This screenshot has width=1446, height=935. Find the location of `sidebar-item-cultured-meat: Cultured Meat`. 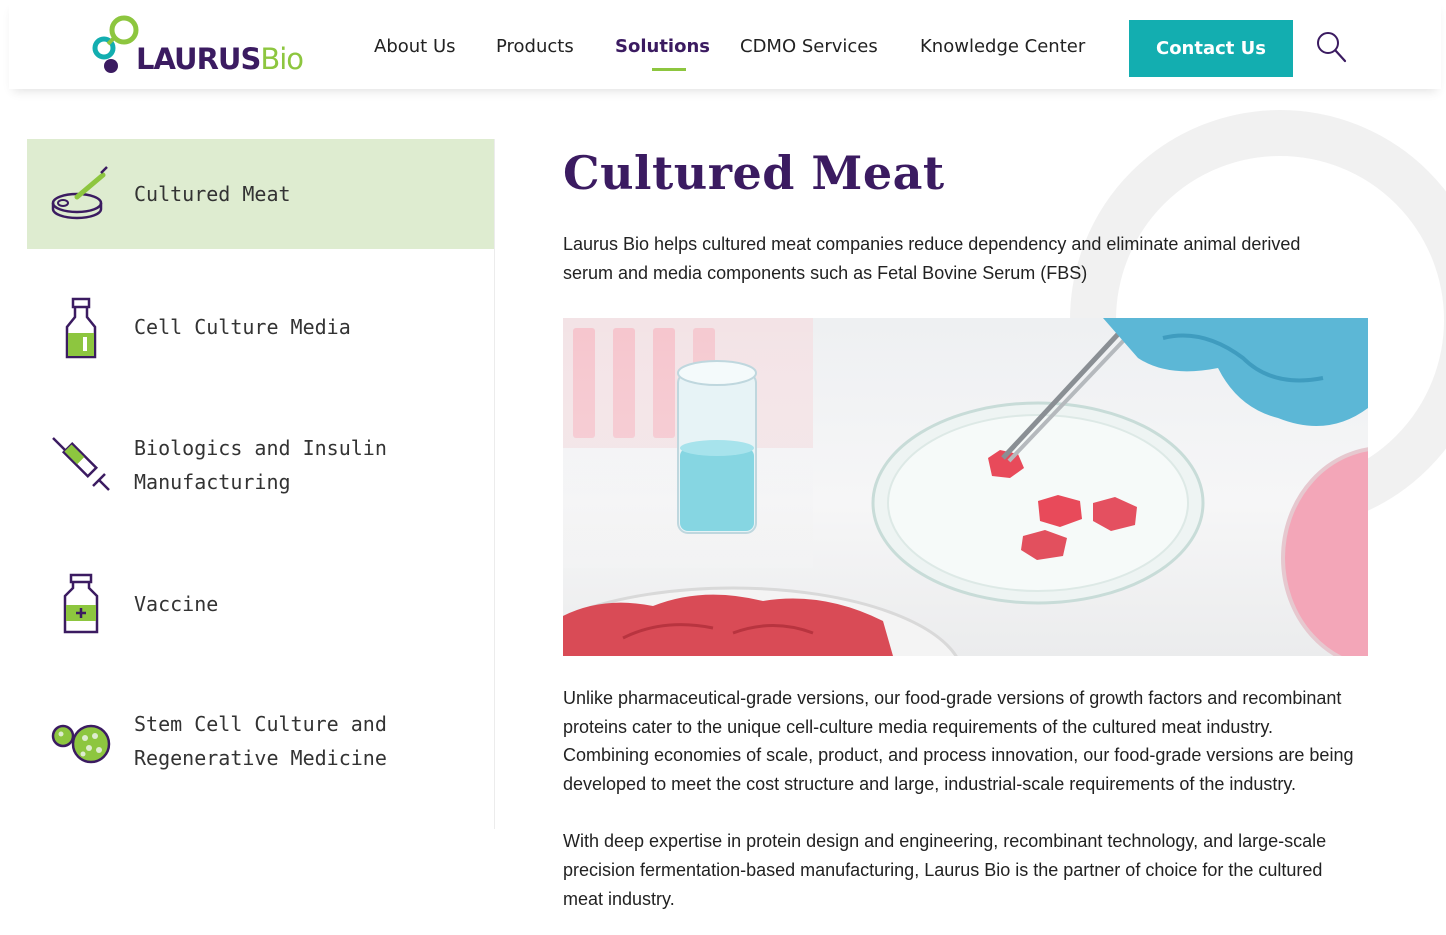

sidebar-item-cultured-meat: Cultured Meat is located at coordinates (260, 194).